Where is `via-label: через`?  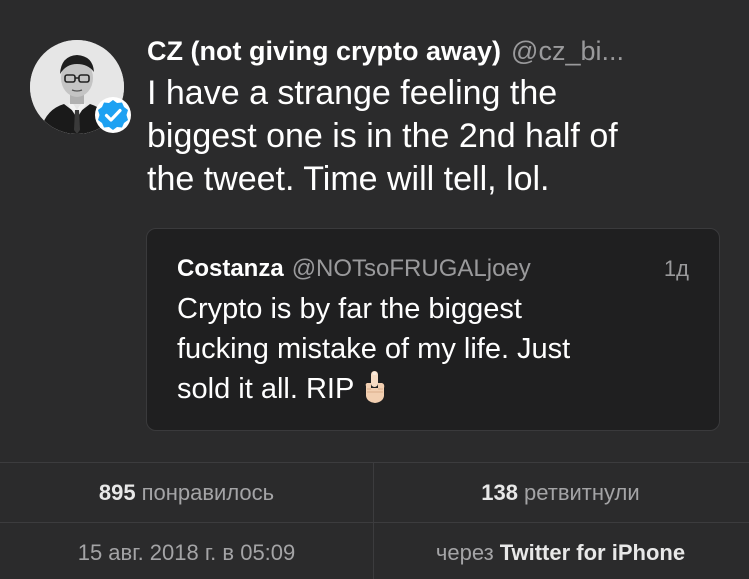 via-label: через is located at coordinates (464, 552).